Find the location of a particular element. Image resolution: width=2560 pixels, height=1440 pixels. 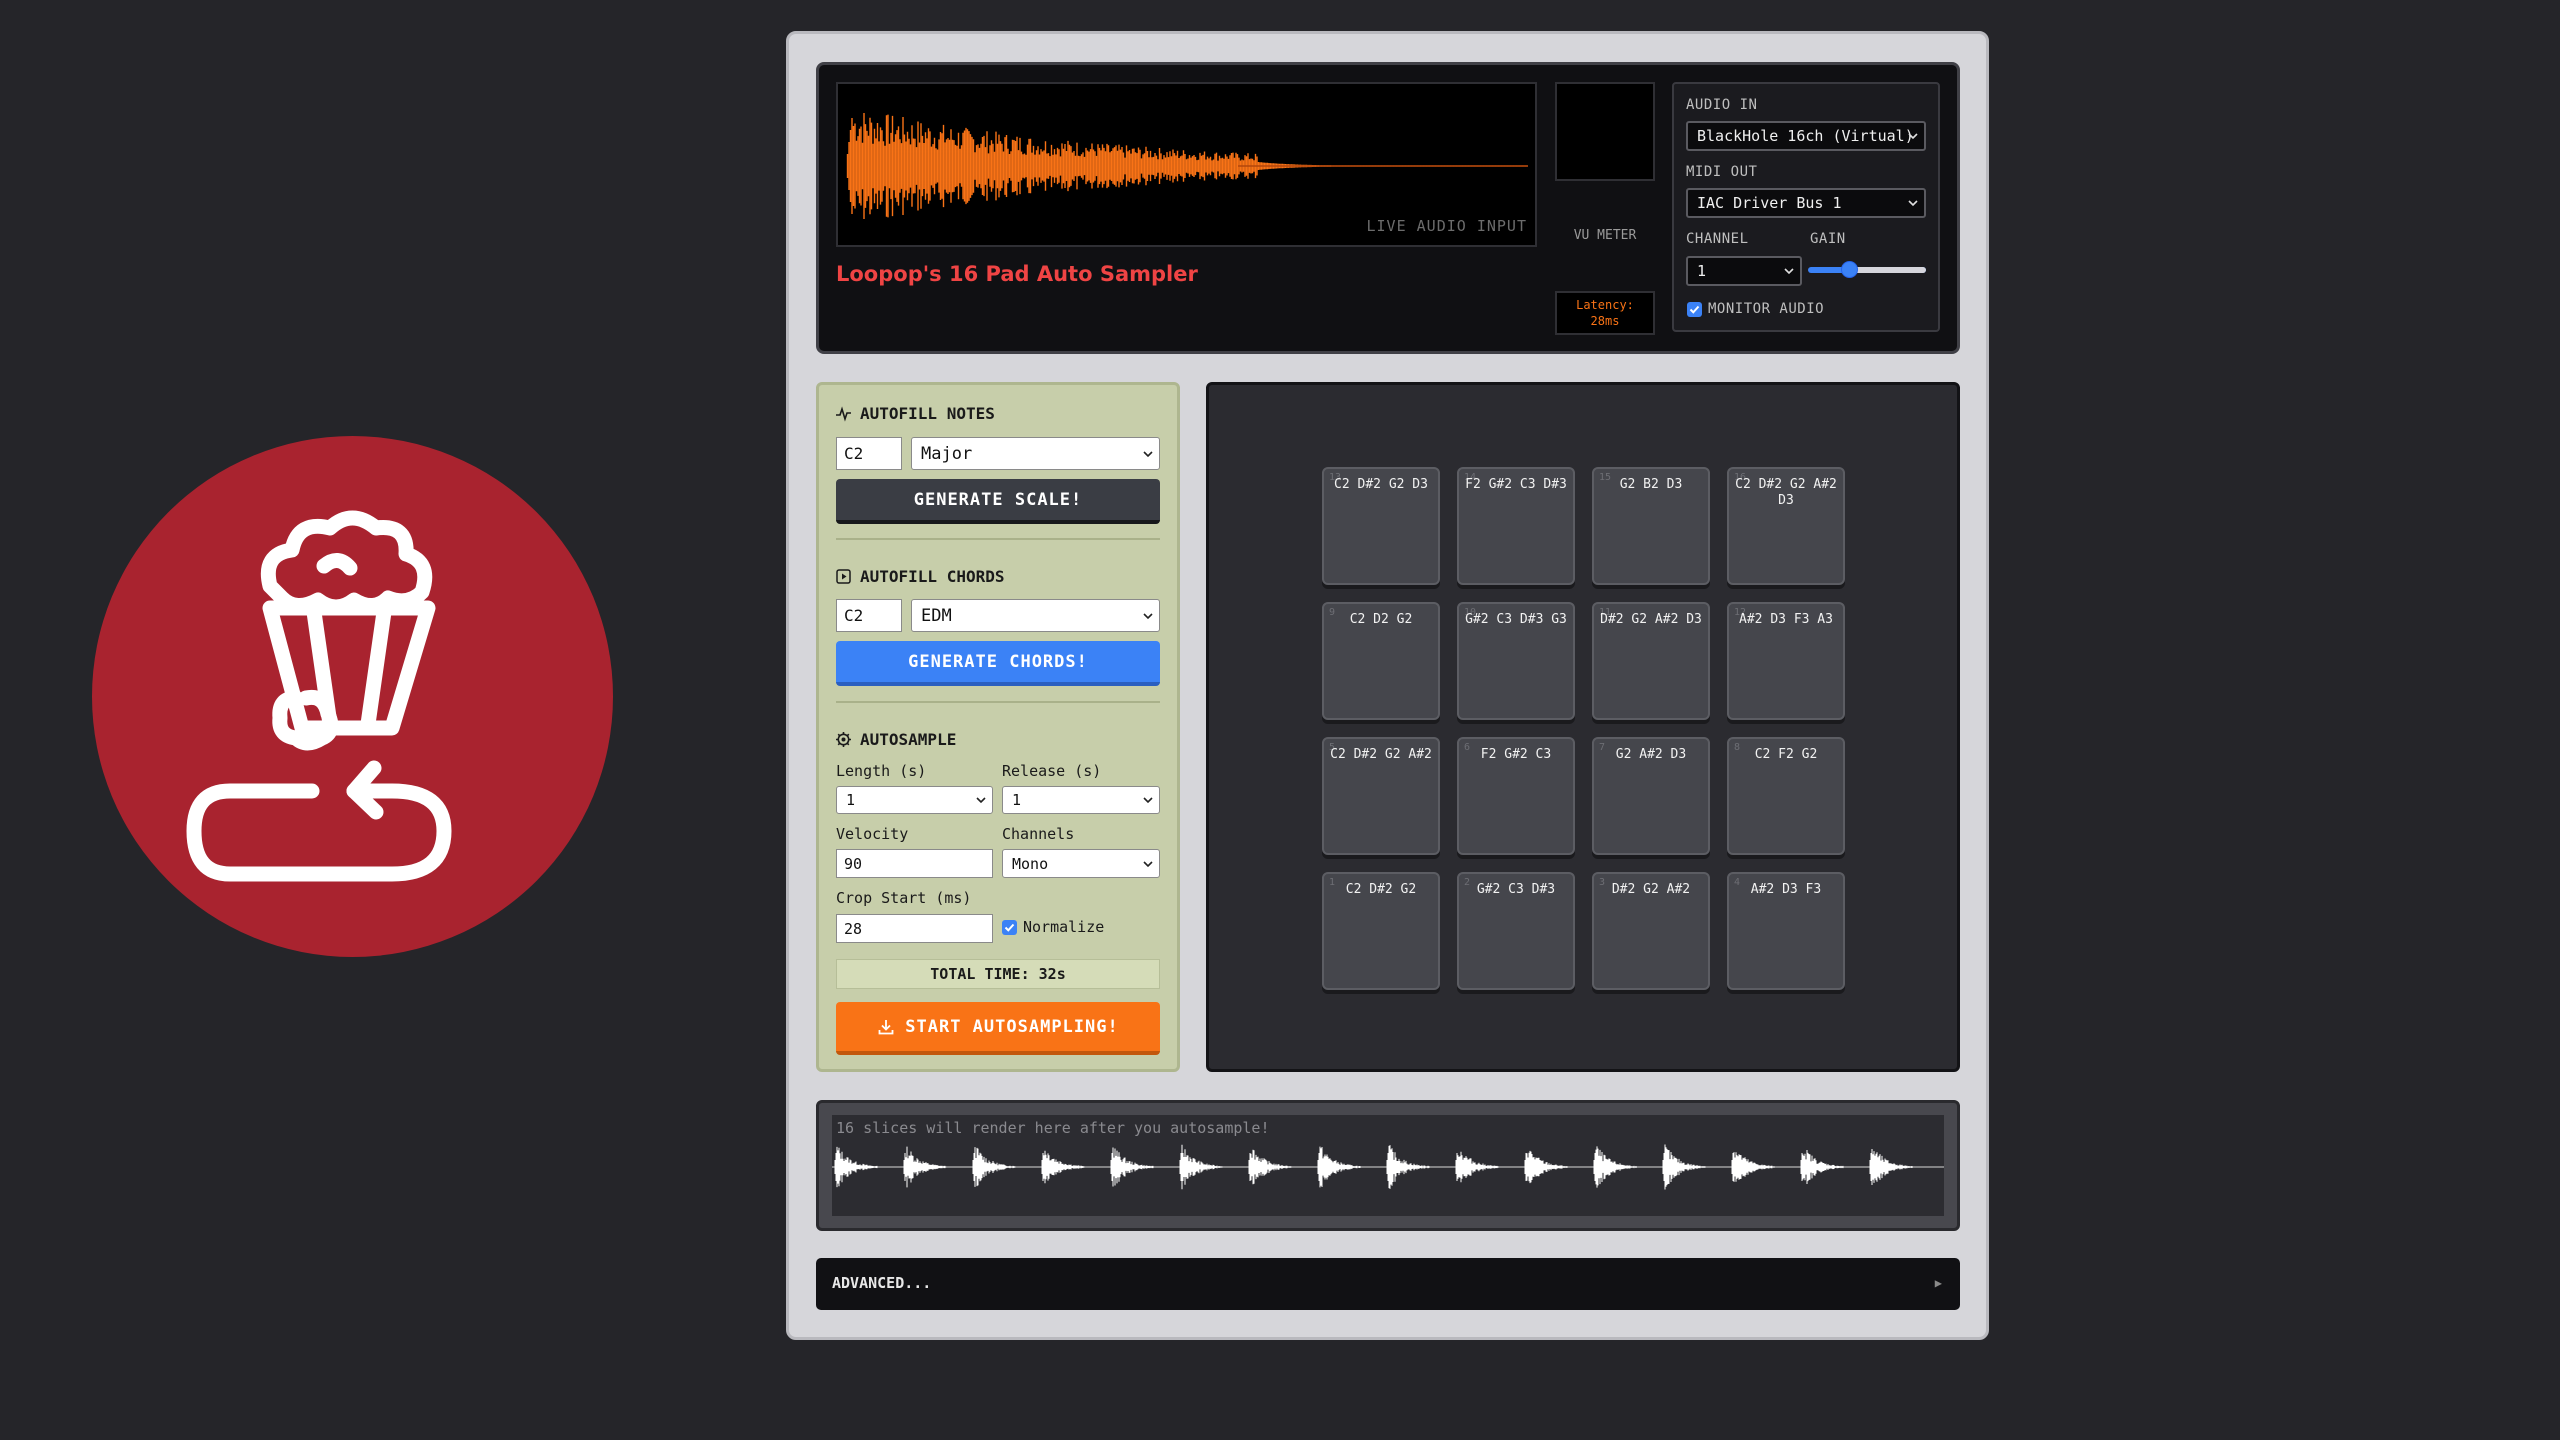

gain-slider is located at coordinates (1867, 269).